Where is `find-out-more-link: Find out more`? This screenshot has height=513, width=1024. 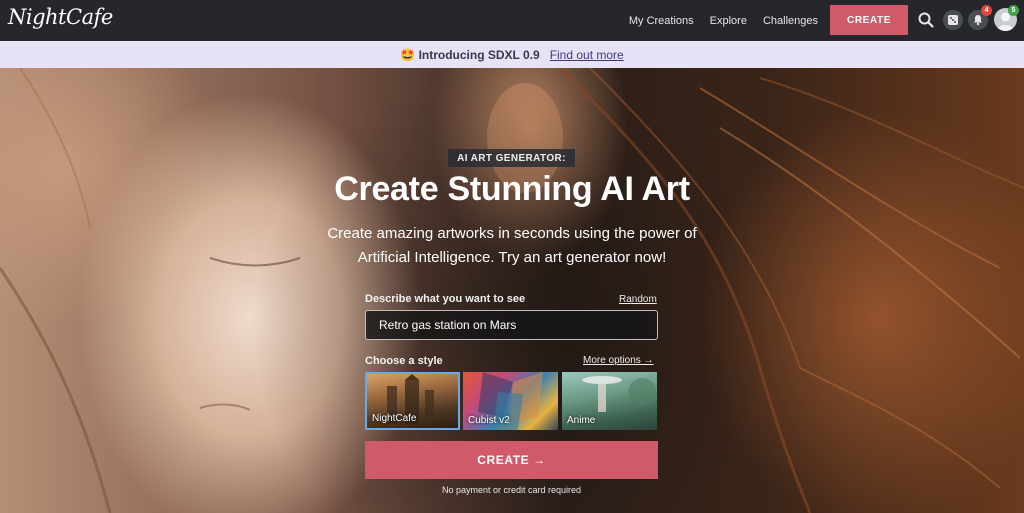
find-out-more-link: Find out more is located at coordinates (587, 55).